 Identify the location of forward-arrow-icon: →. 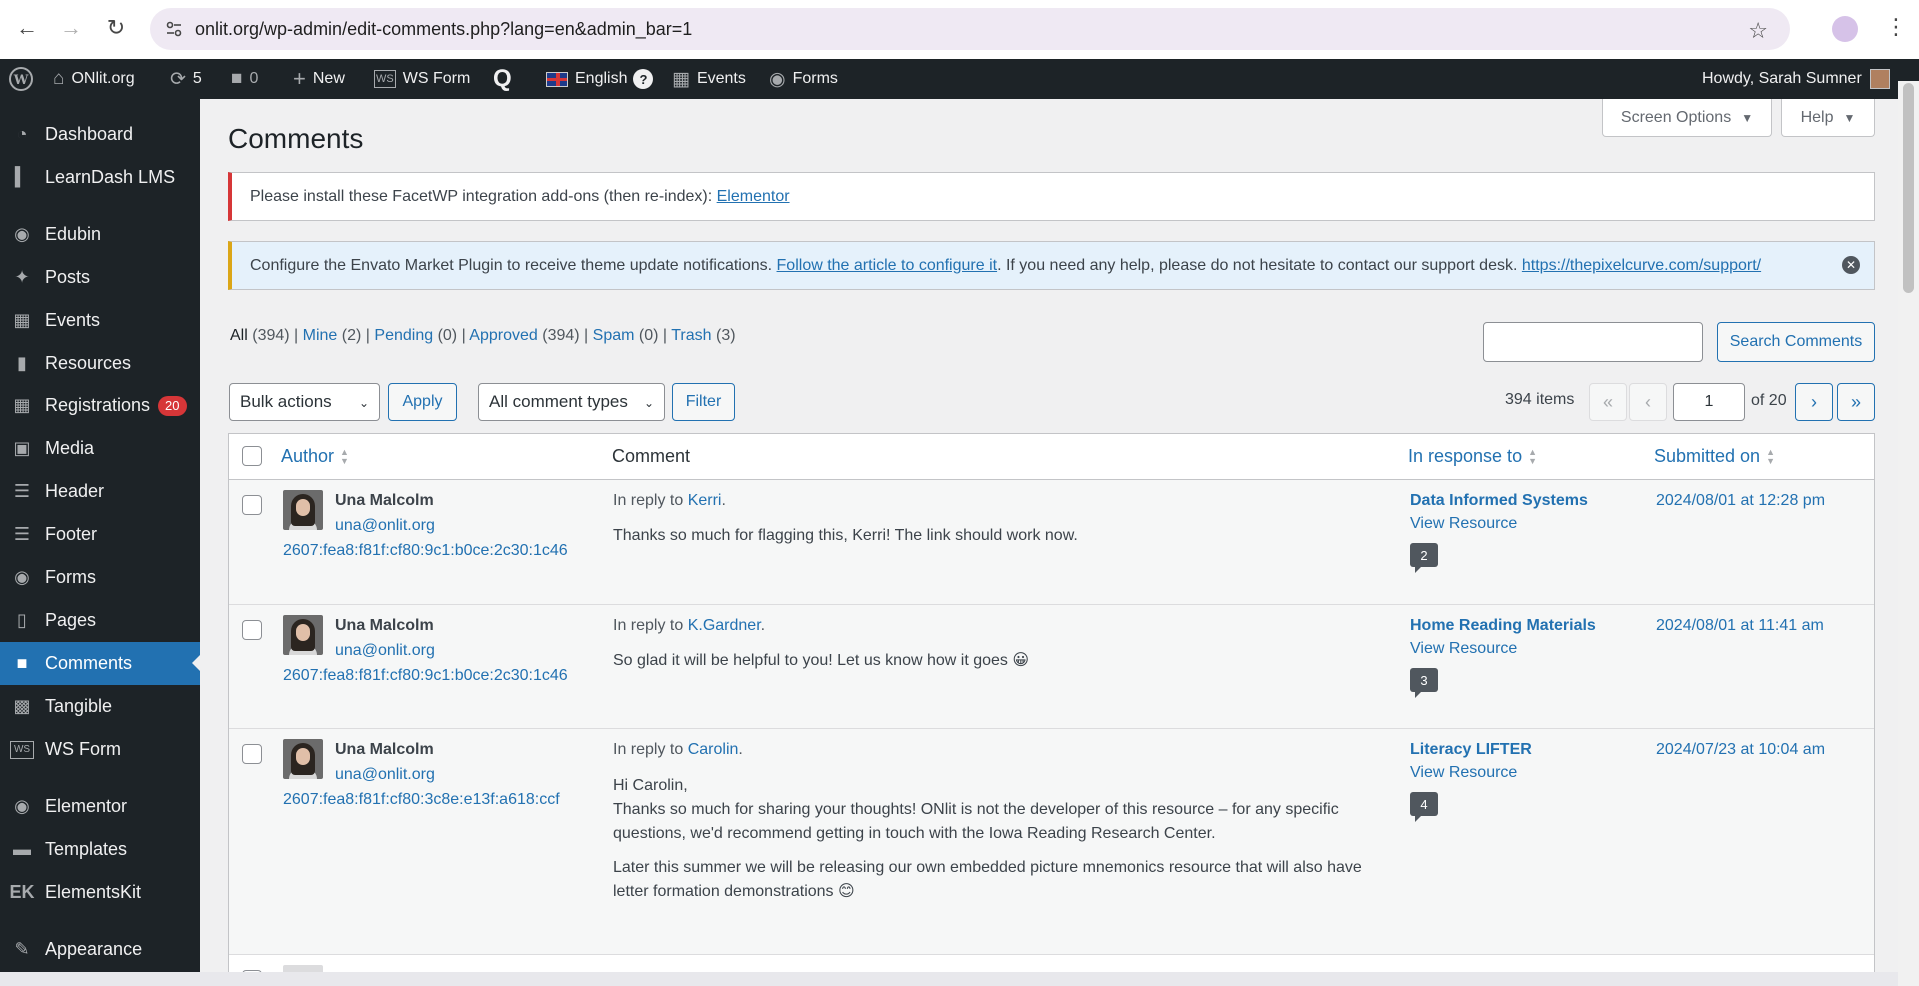
(71, 28).